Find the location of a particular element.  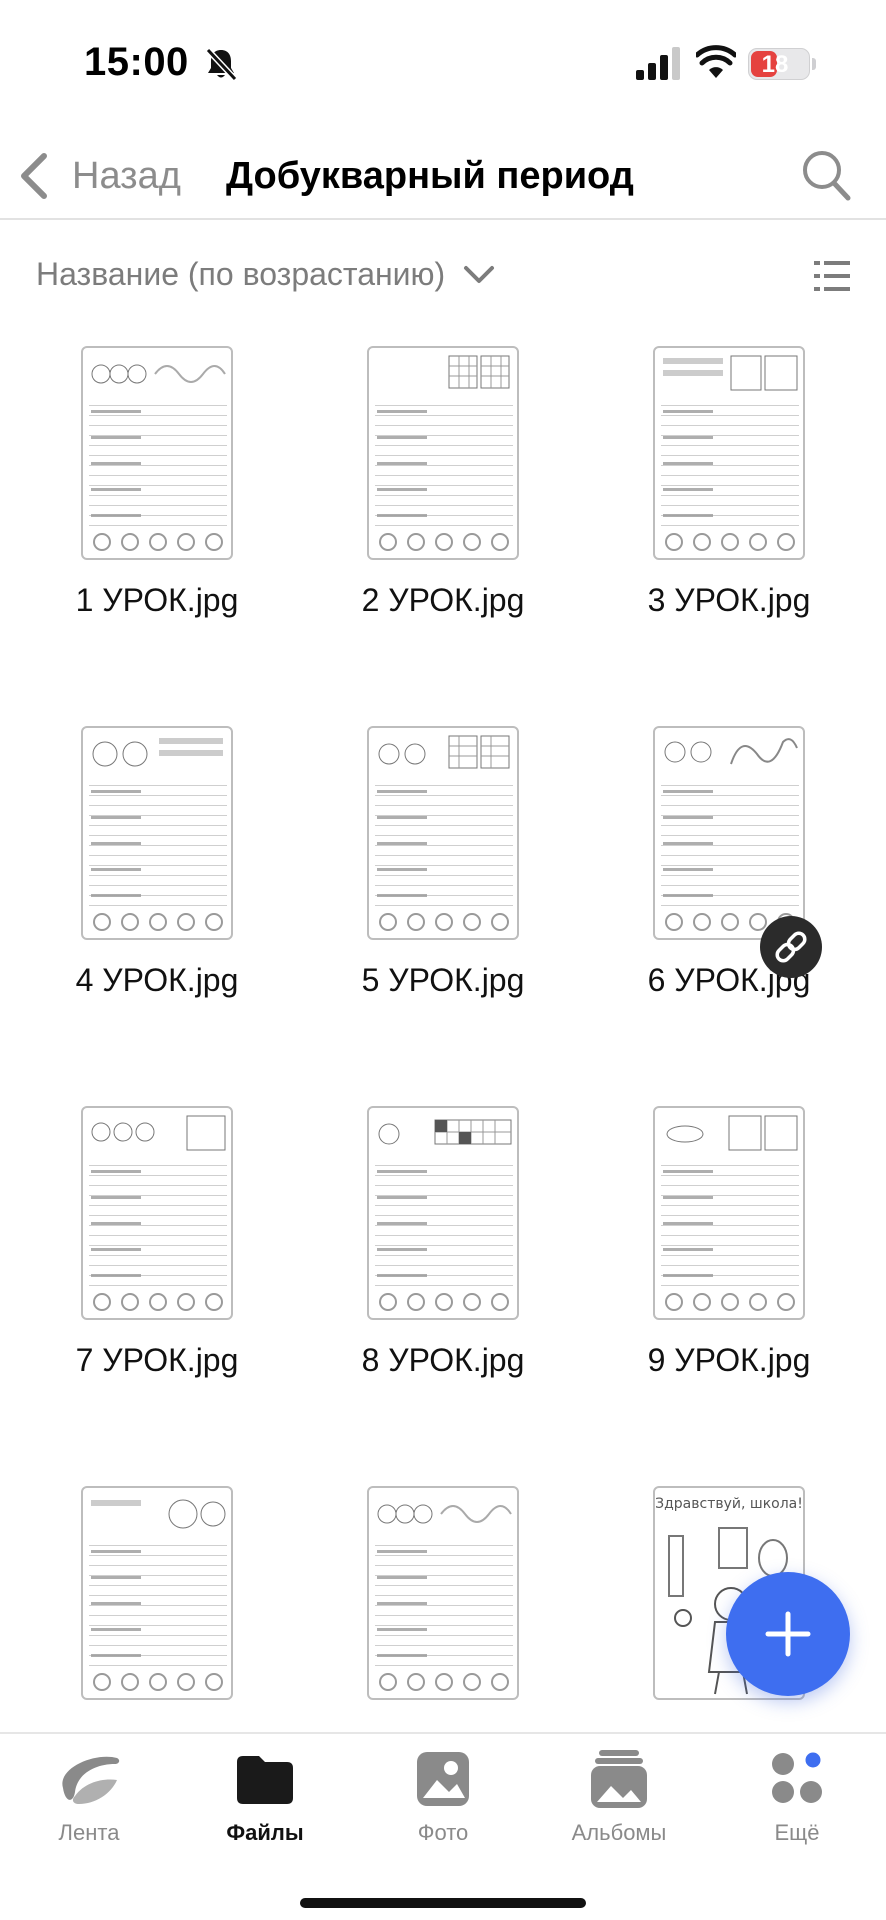

add-button is located at coordinates (788, 1634).